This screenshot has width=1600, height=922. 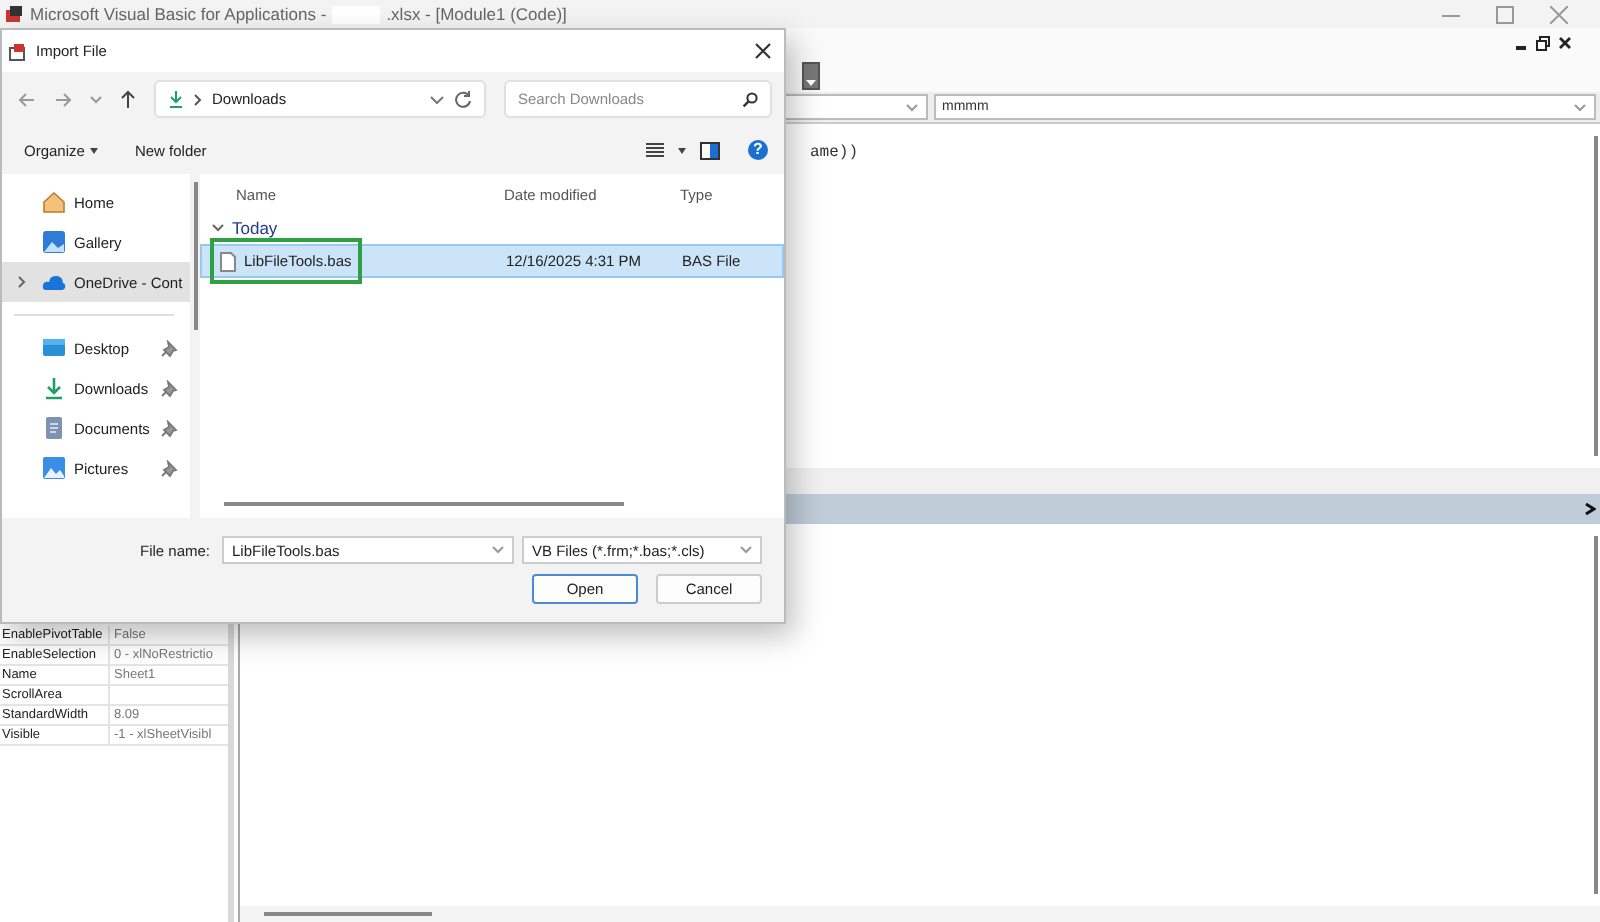 What do you see at coordinates (758, 150) in the screenshot?
I see `help-button: ?` at bounding box center [758, 150].